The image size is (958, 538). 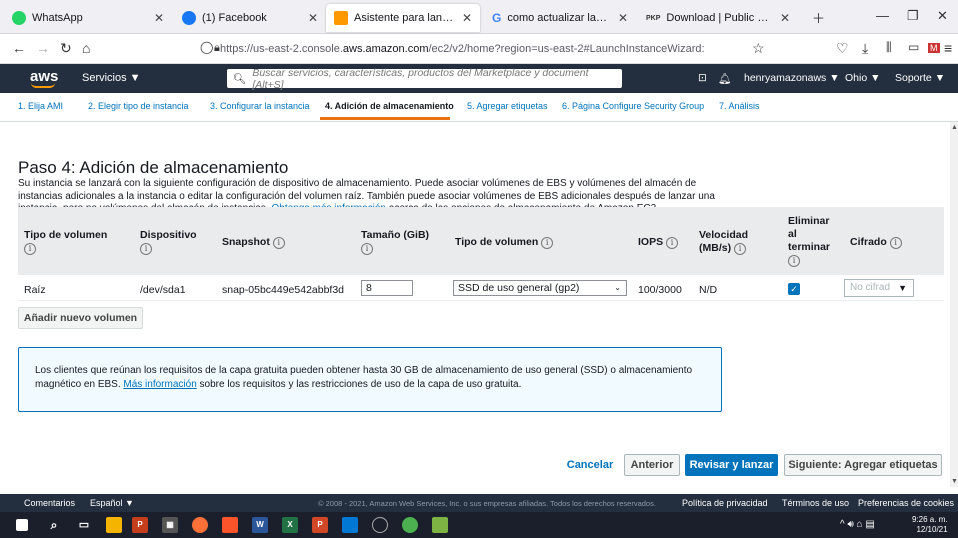 I want to click on tab-pkp: PKP Download | Public Knowledge P ✕, so click(x=718, y=18).